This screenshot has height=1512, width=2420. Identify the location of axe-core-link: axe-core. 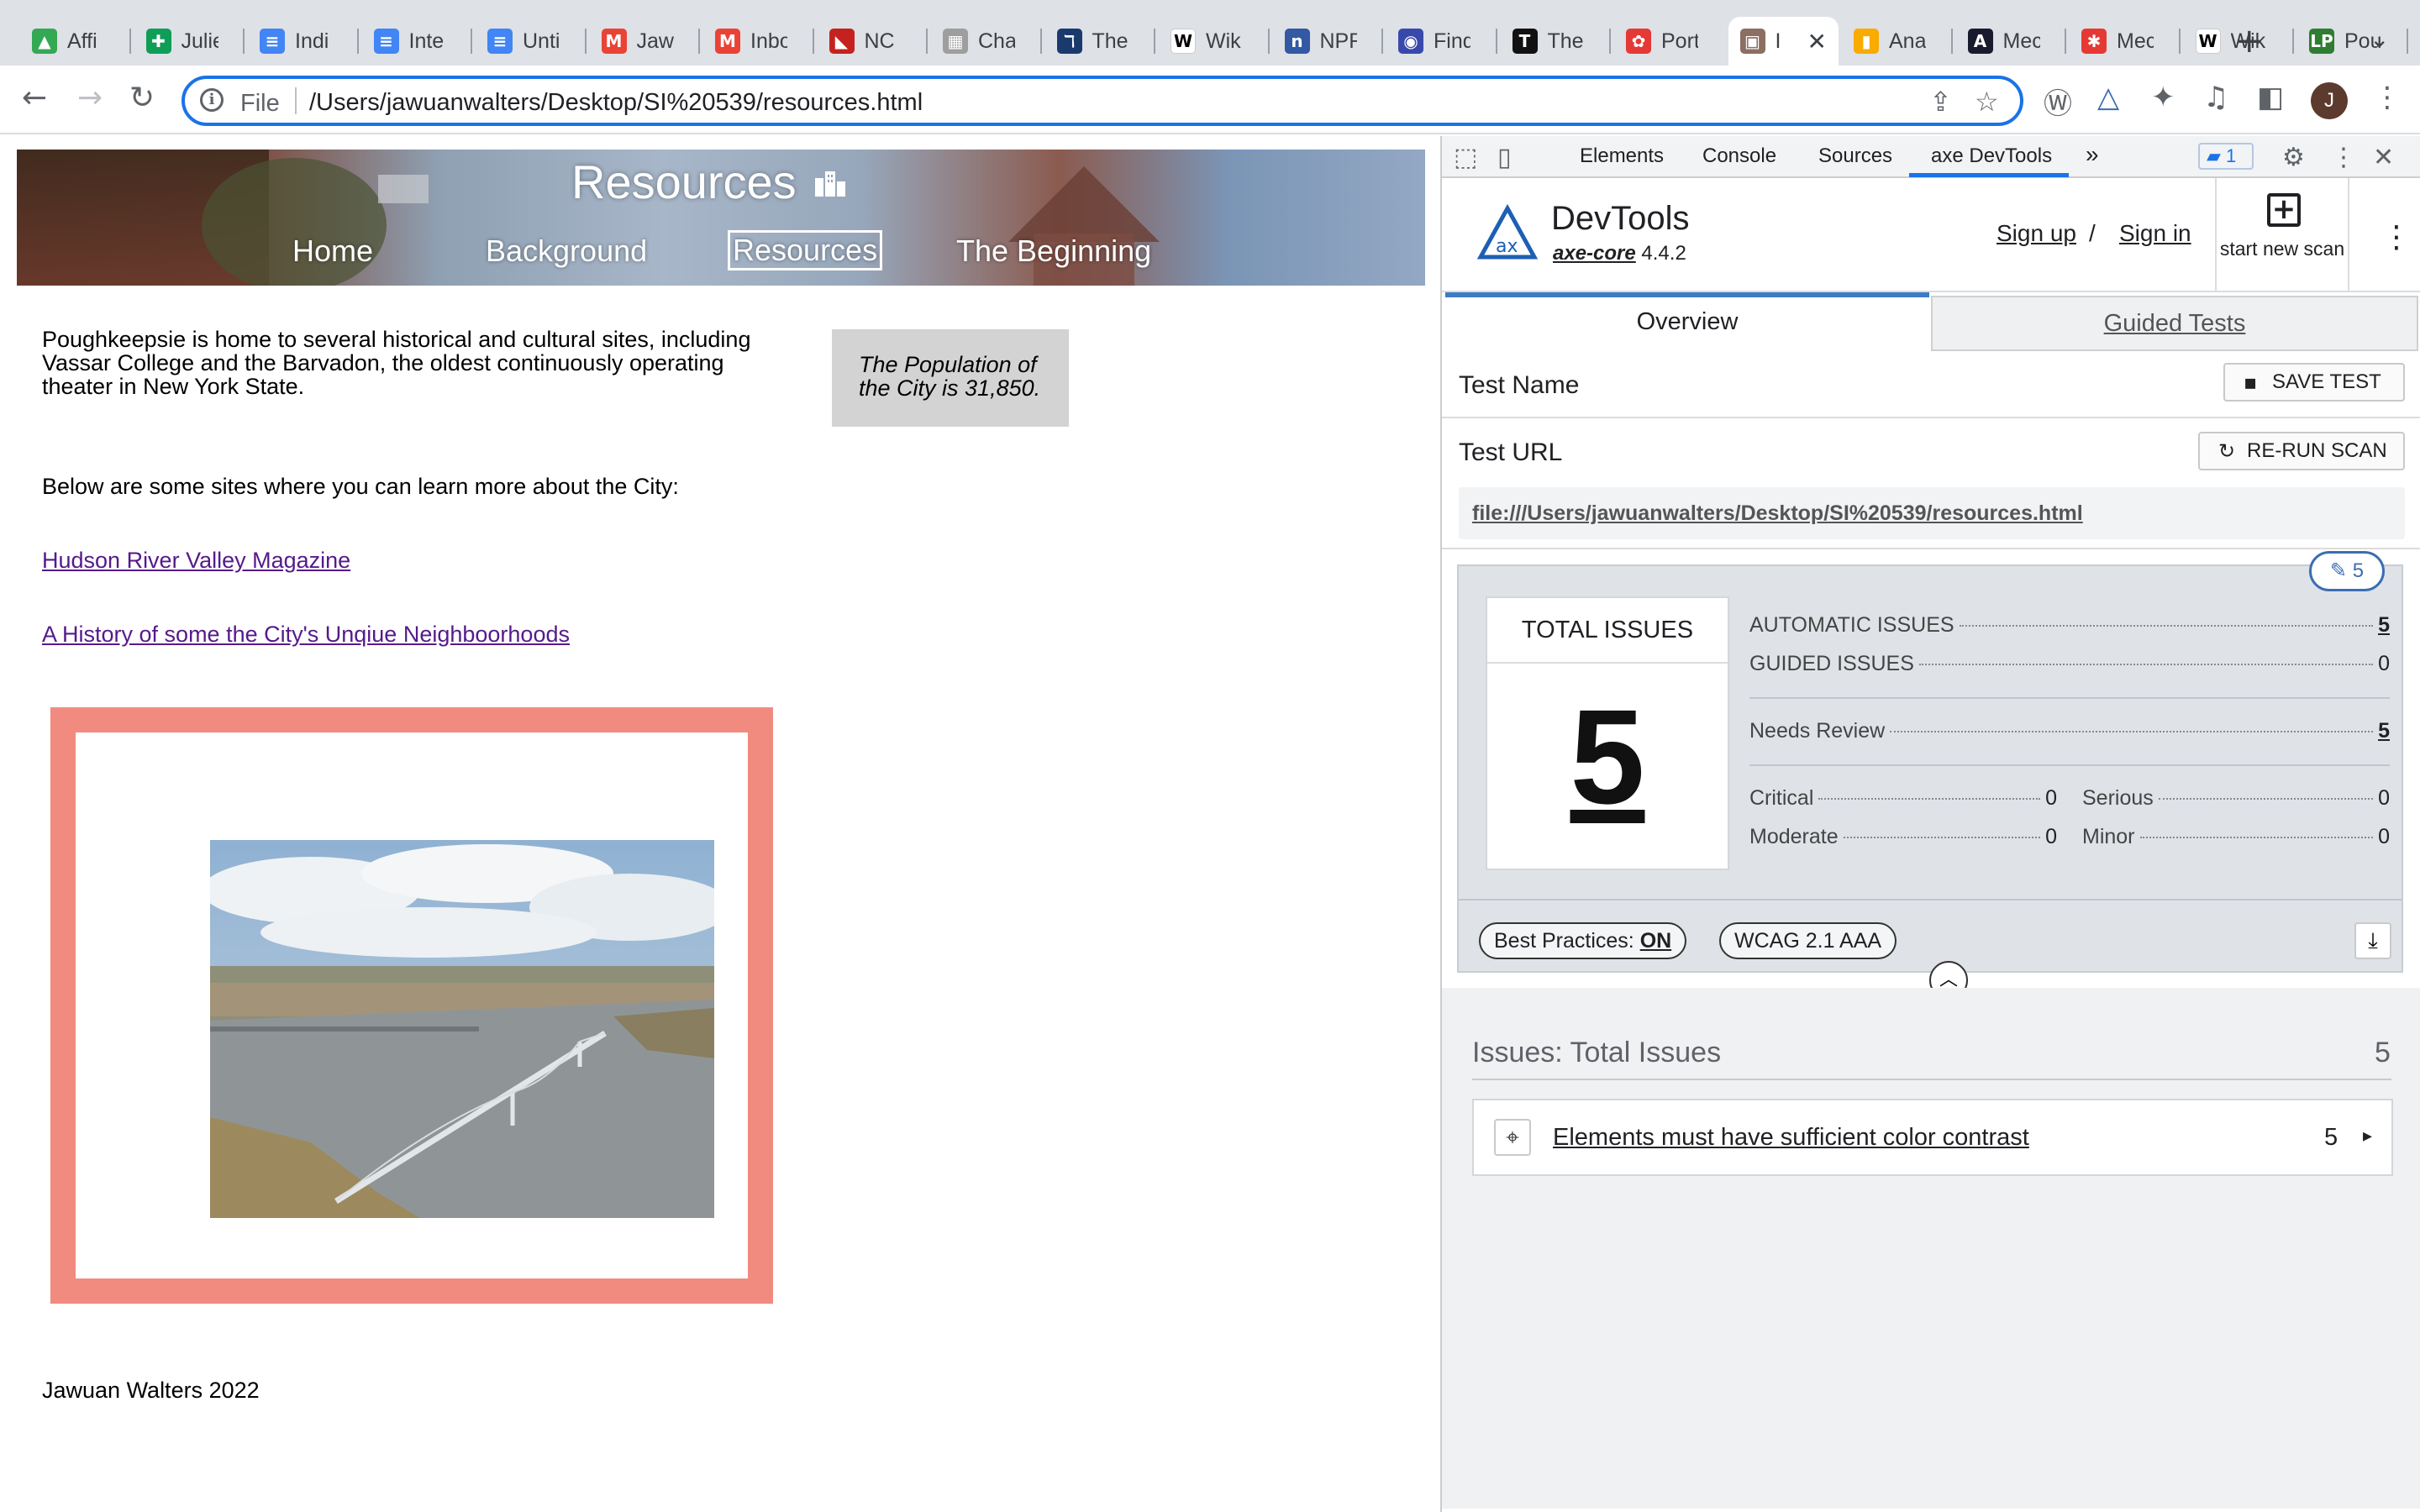
(1594, 253).